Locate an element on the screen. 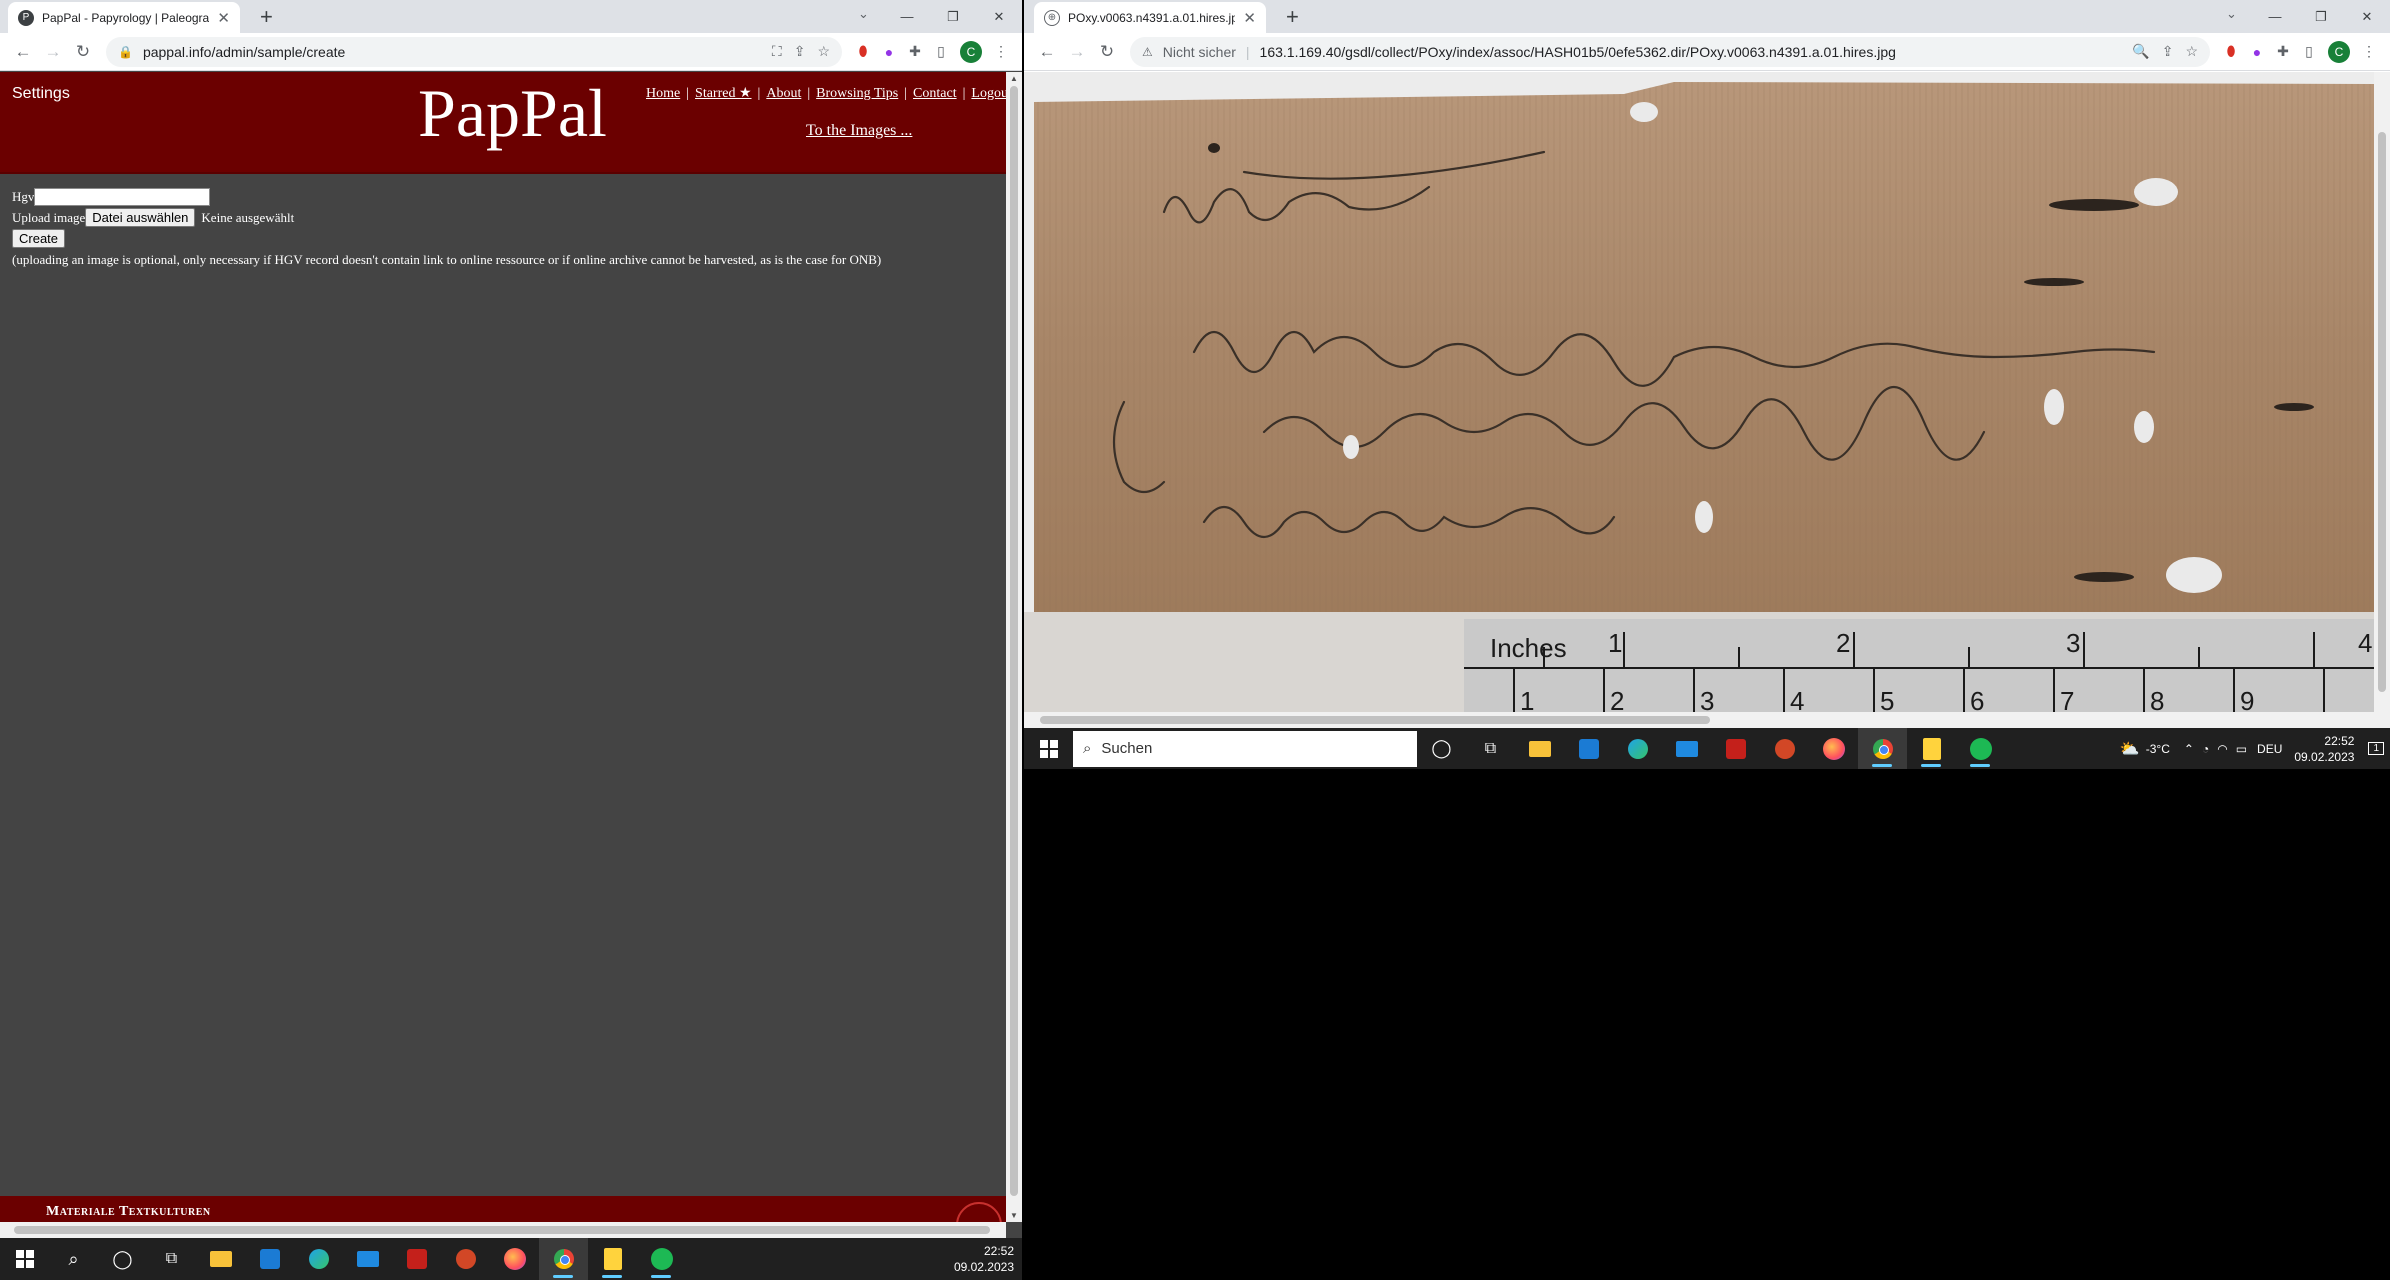 This screenshot has height=1280, width=2390. address-bar: 🔒 pappal.info/admin/sample/create ⛶ ⇪ ☆ is located at coordinates (474, 51).